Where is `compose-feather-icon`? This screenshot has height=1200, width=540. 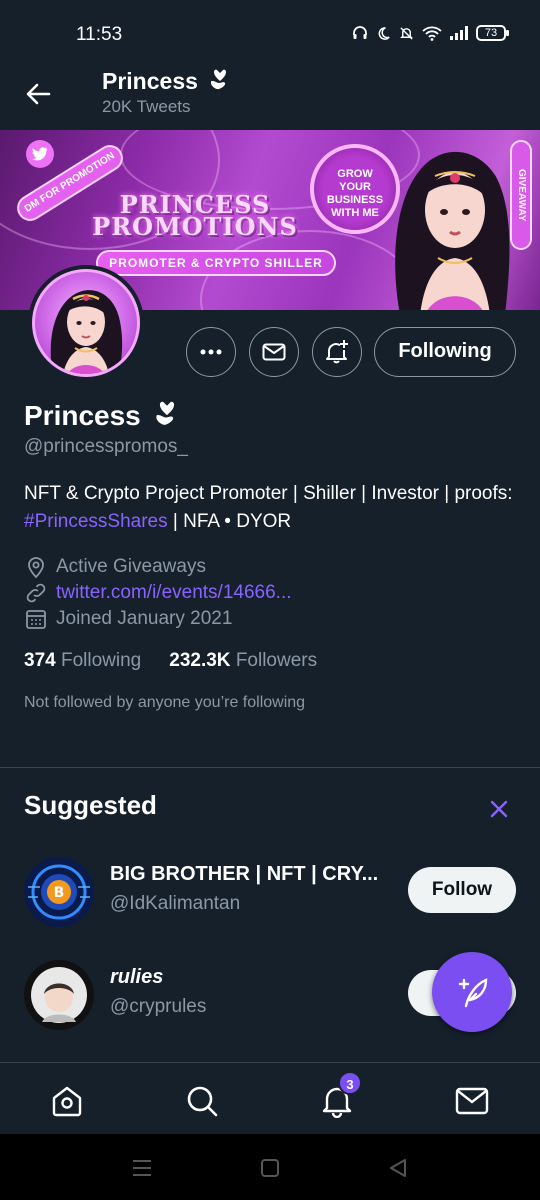
compose-feather-icon is located at coordinates (473, 993).